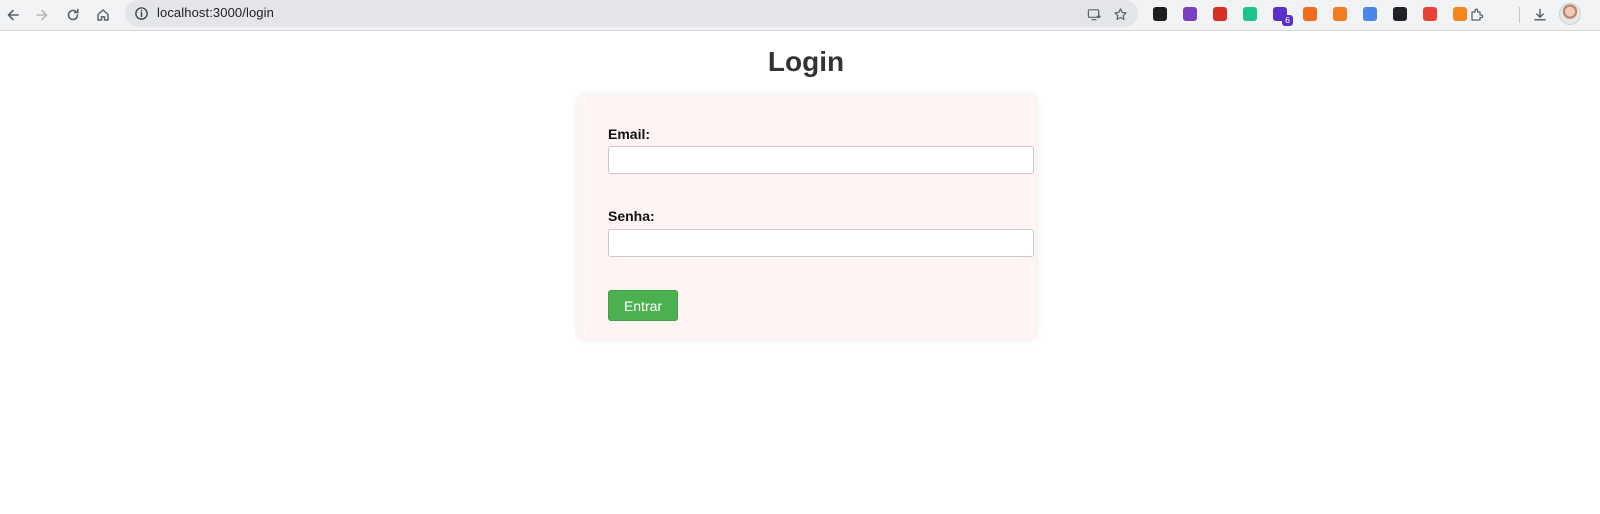 The width and height of the screenshot is (1600, 514). Describe the element at coordinates (631, 13) in the screenshot. I see `address-bar: localhost:3000/login` at that location.